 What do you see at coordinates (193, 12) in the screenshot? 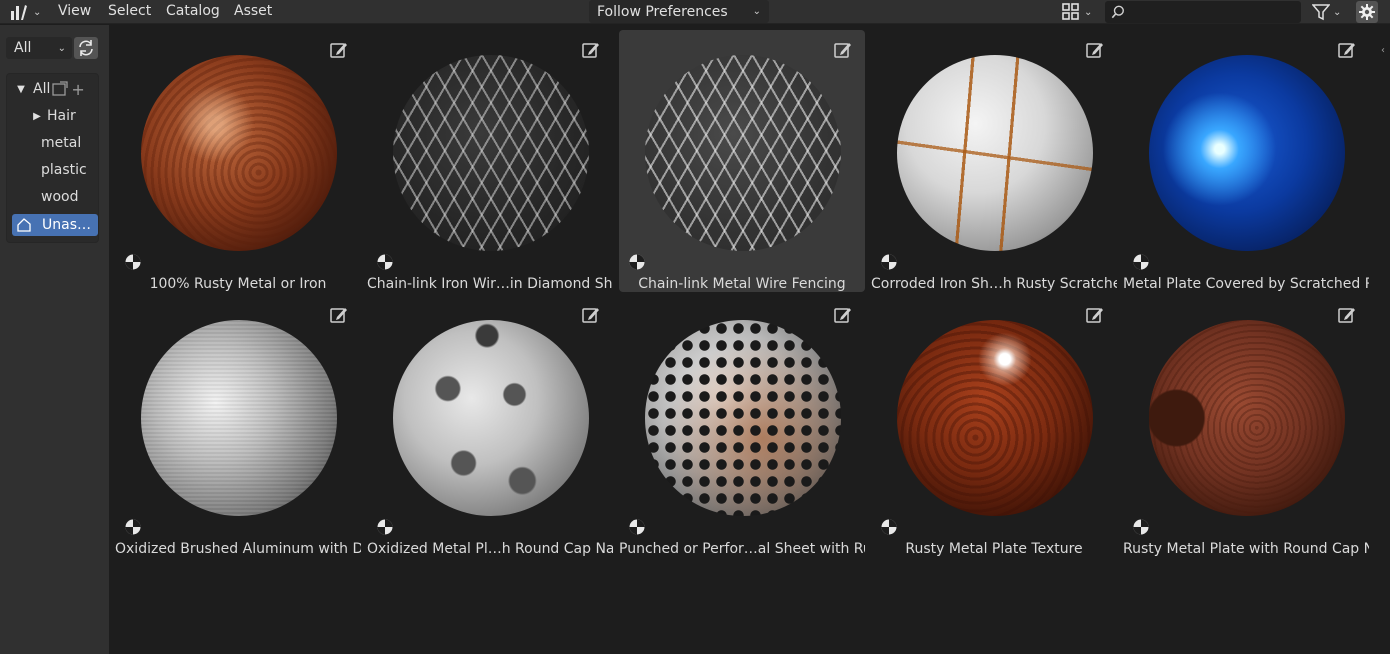
I see `menu-catalog: Catalog` at bounding box center [193, 12].